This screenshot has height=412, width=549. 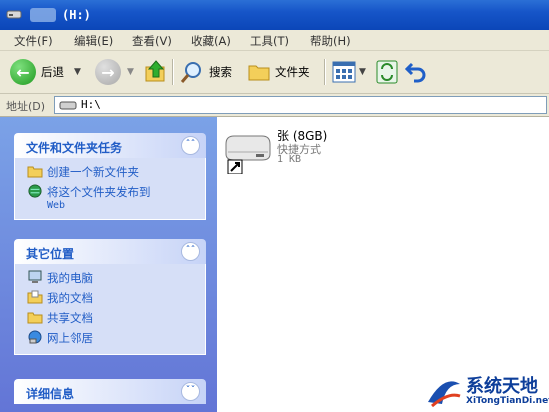 What do you see at coordinates (130, 72) in the screenshot?
I see `forward-dropdown-icon: ▼` at bounding box center [130, 72].